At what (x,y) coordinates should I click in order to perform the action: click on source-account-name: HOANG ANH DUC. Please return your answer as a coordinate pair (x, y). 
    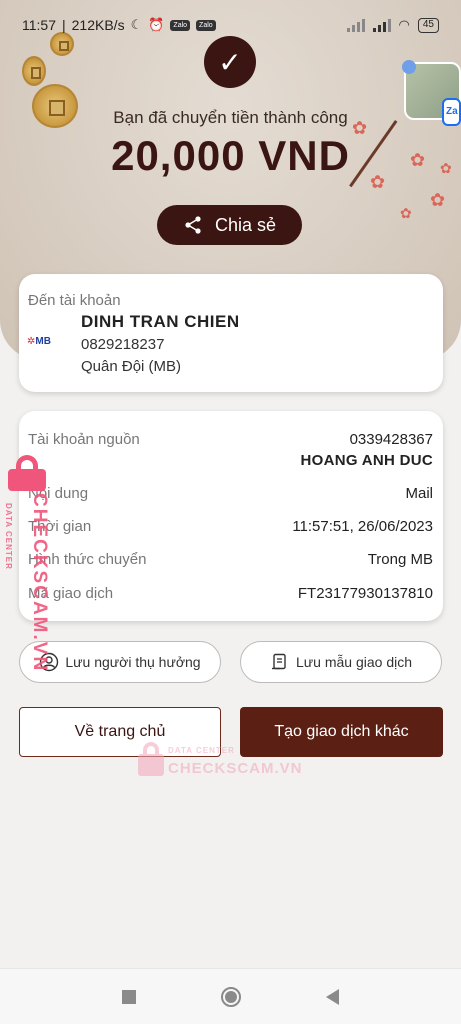
    Looking at the image, I should click on (366, 460).